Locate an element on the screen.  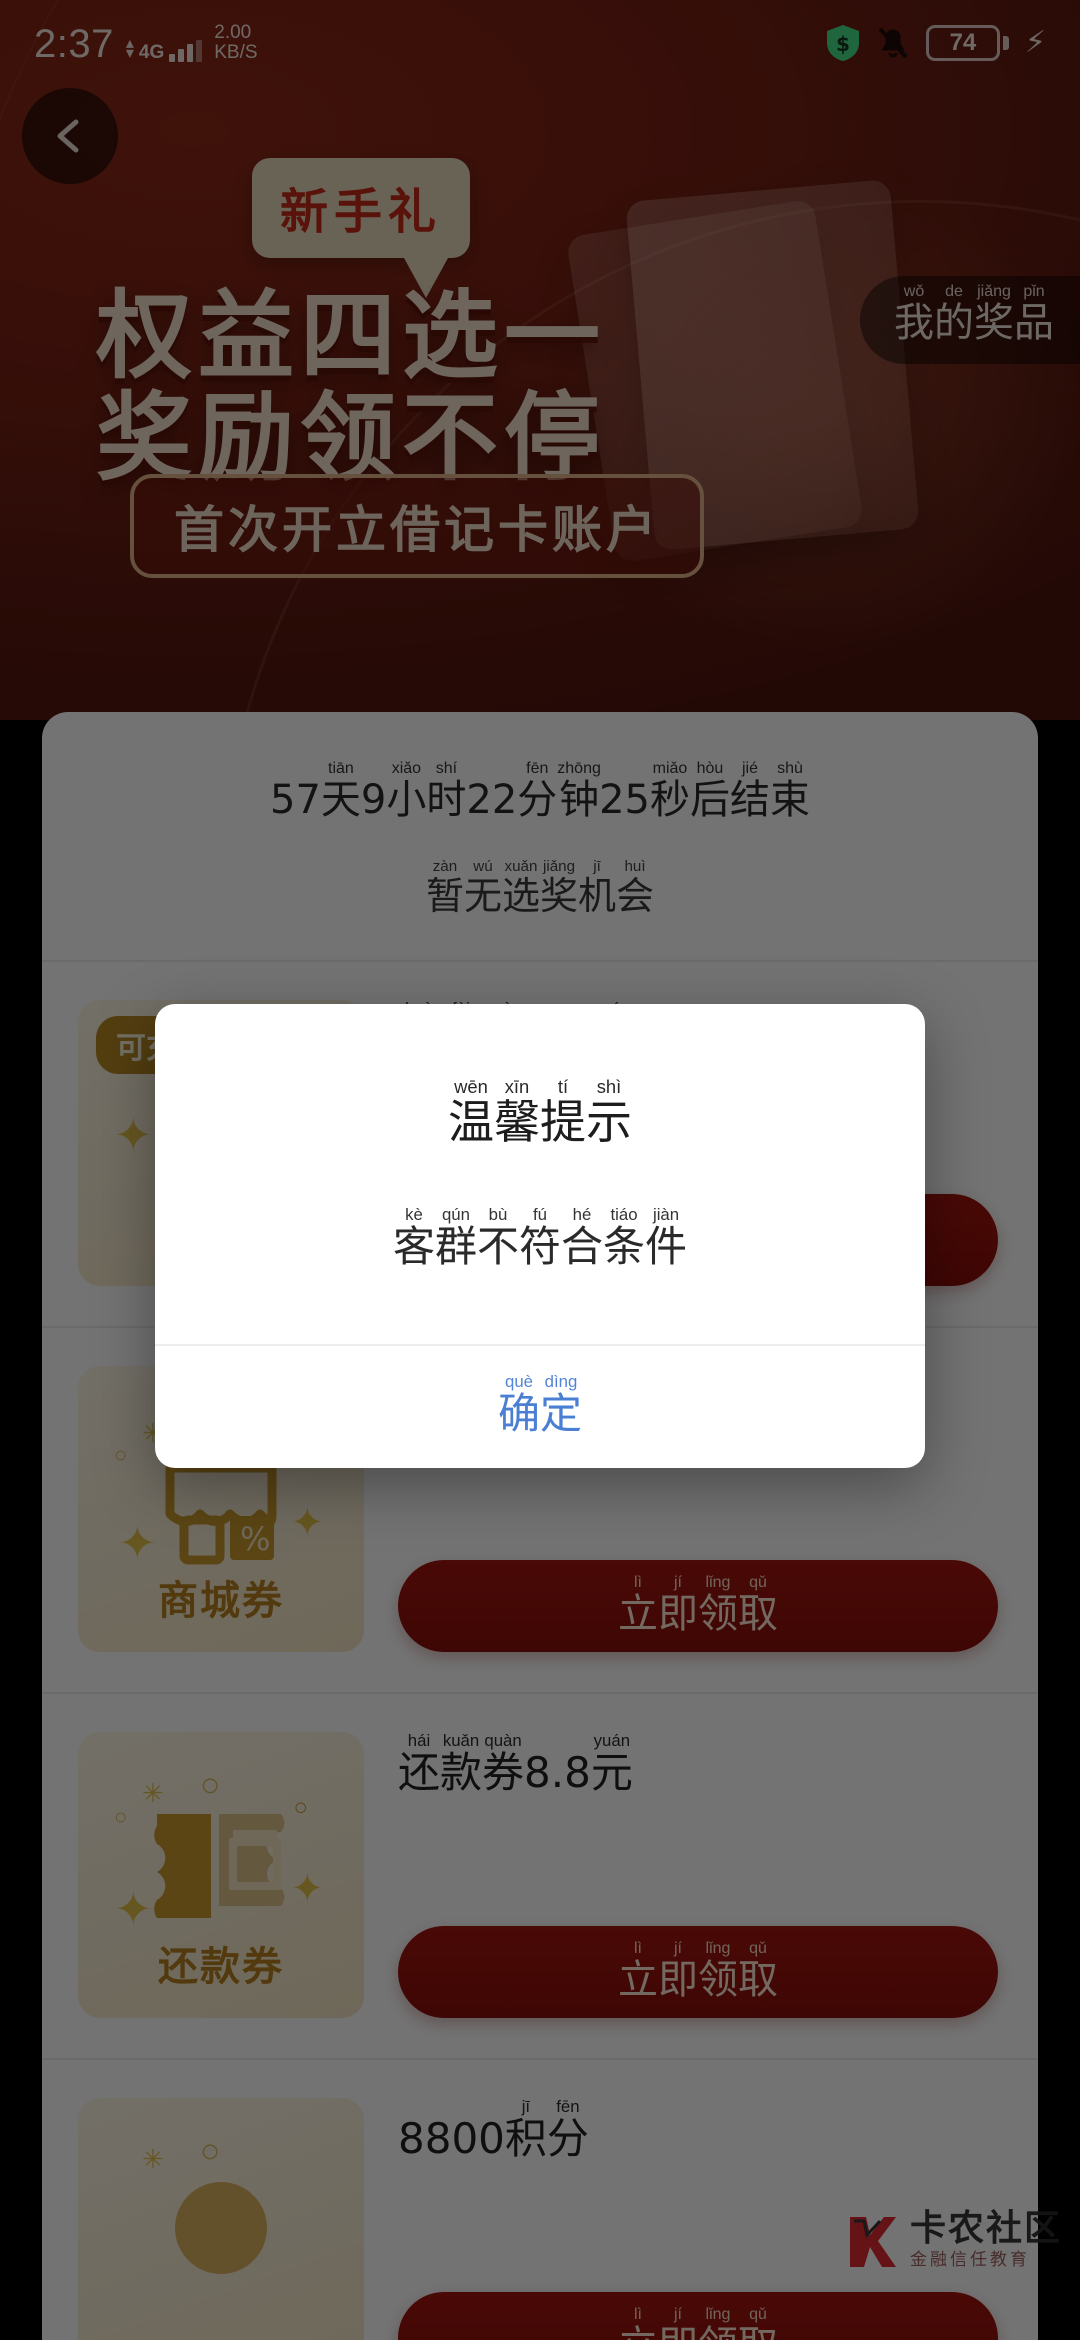
dialog-confirm-button: 确què定dìng is located at coordinates (540, 1407).